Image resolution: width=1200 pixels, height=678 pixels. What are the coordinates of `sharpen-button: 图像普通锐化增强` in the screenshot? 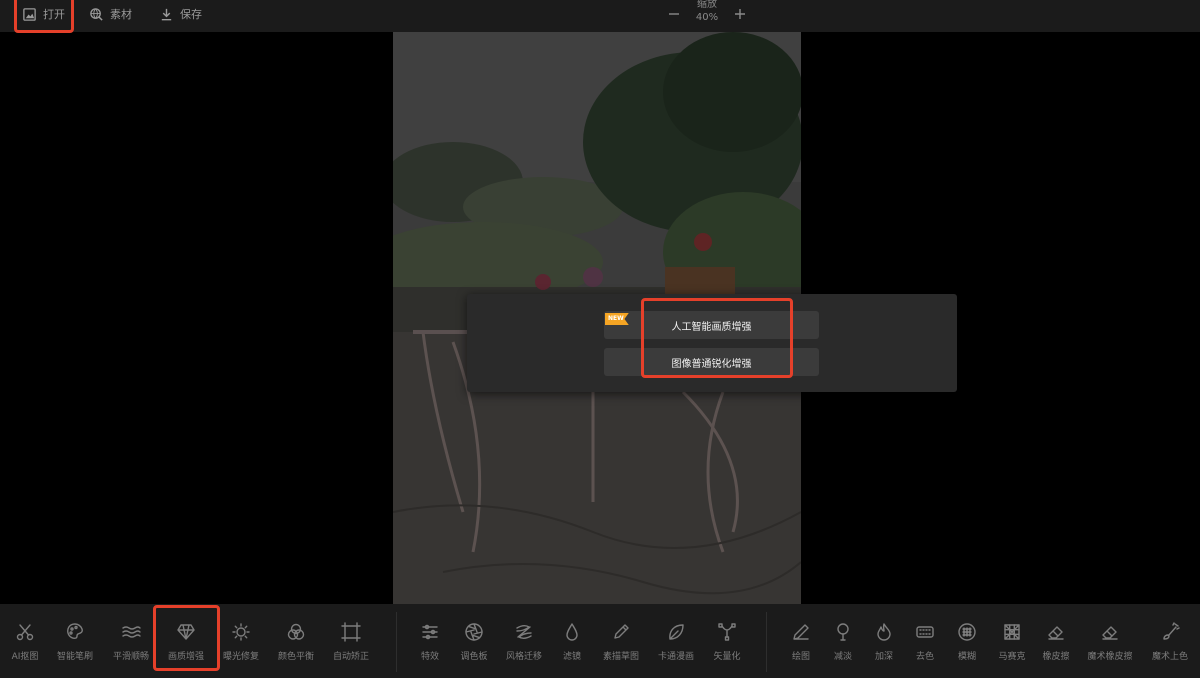 It's located at (711, 362).